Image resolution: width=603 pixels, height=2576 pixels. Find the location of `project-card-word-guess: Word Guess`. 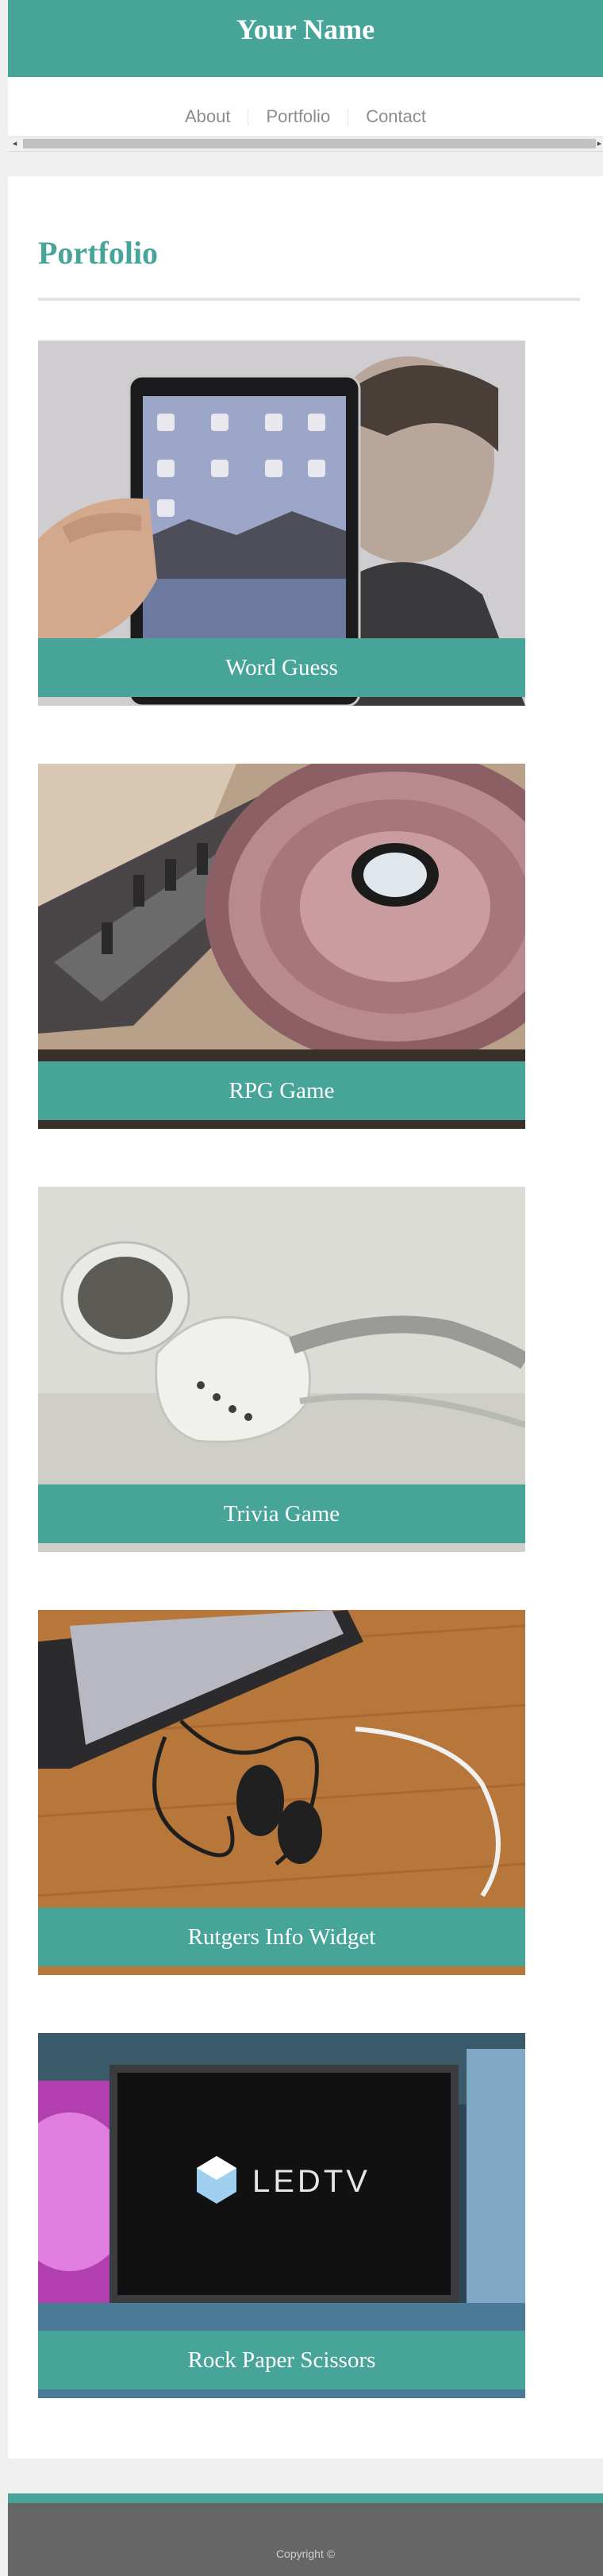

project-card-word-guess: Word Guess is located at coordinates (281, 523).